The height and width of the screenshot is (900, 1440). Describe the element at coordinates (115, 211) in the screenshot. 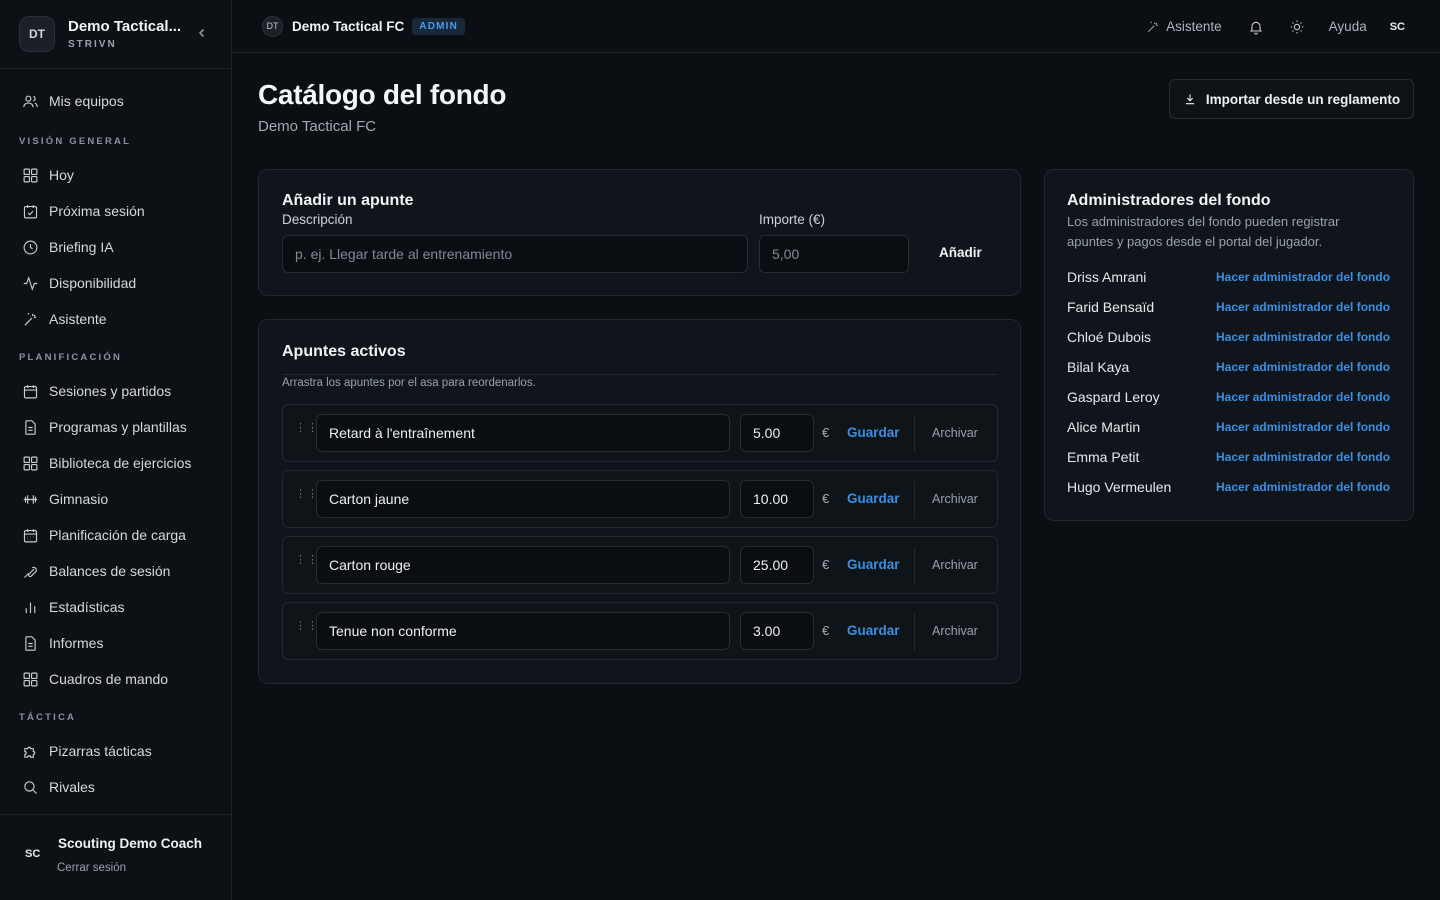

I see `sidebar-item-proxima-sesion: Próxima sesión` at that location.